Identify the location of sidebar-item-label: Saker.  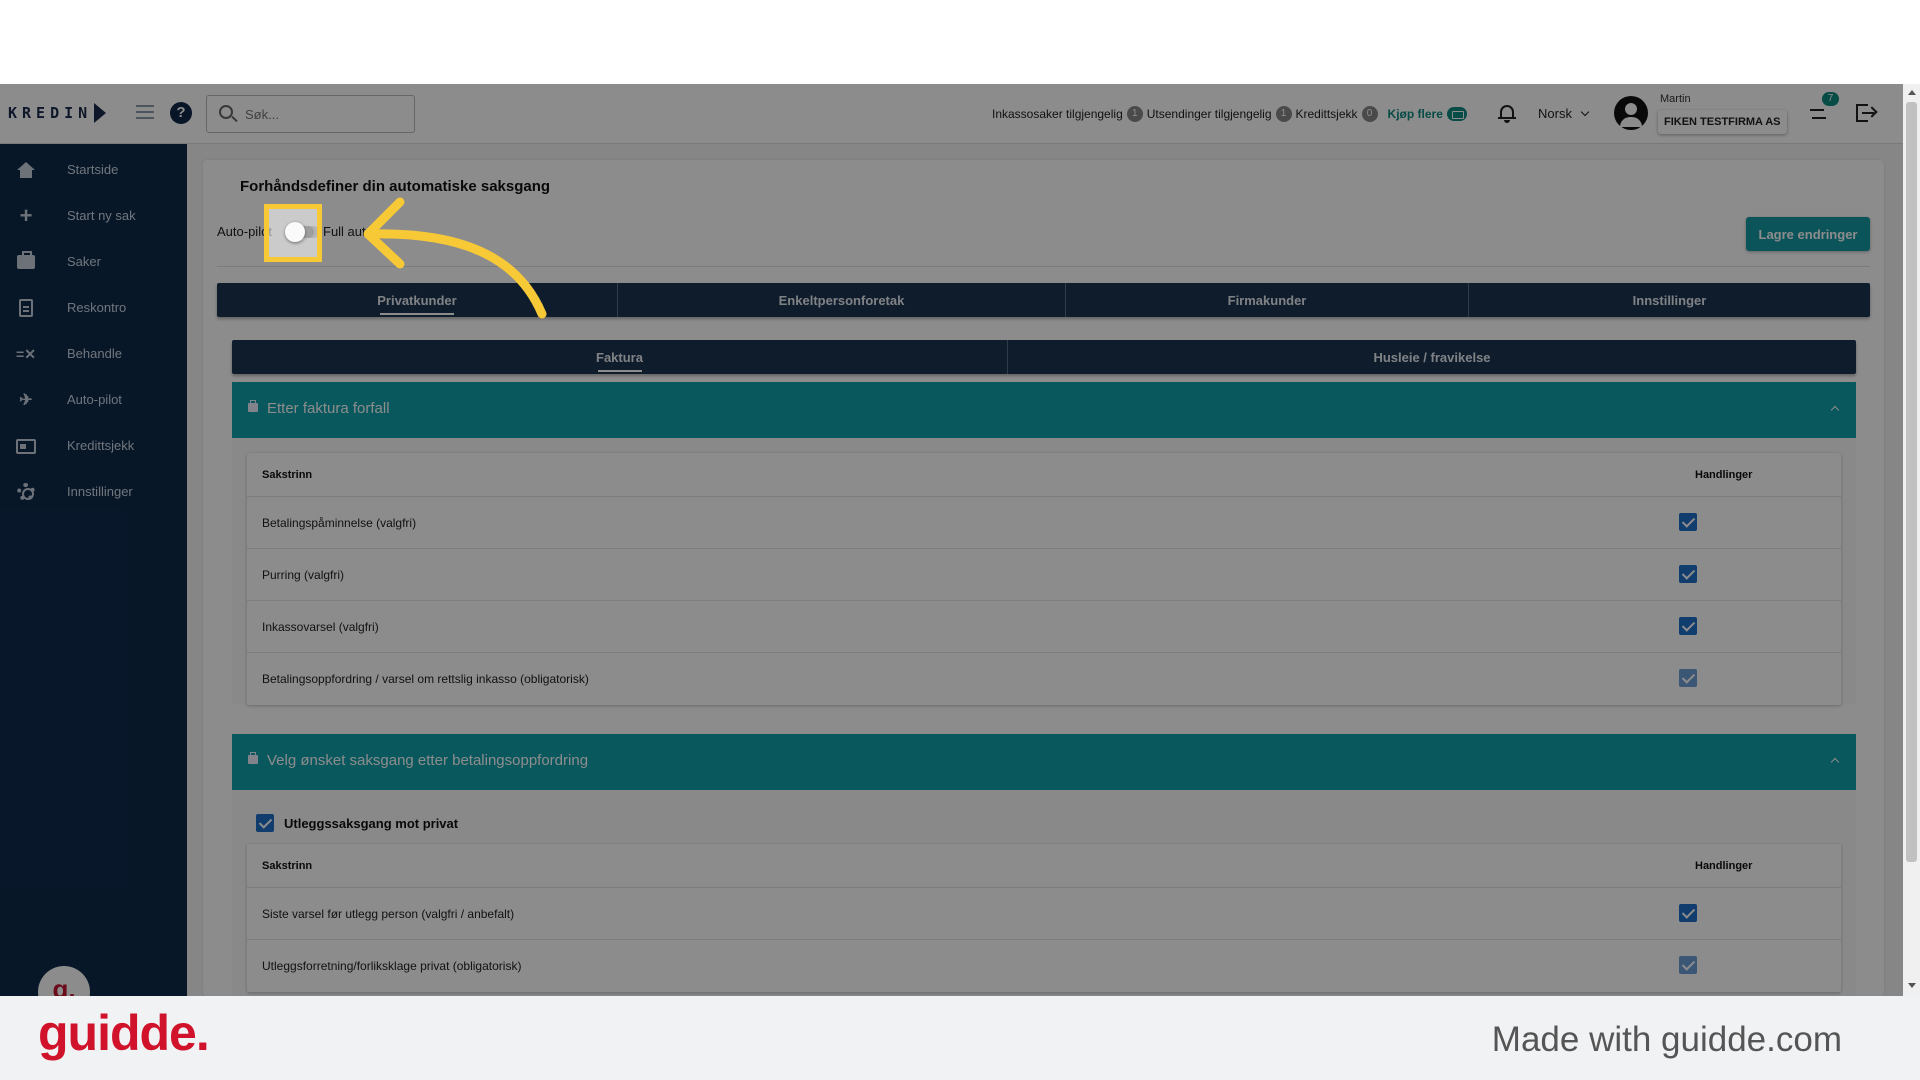
(84, 261).